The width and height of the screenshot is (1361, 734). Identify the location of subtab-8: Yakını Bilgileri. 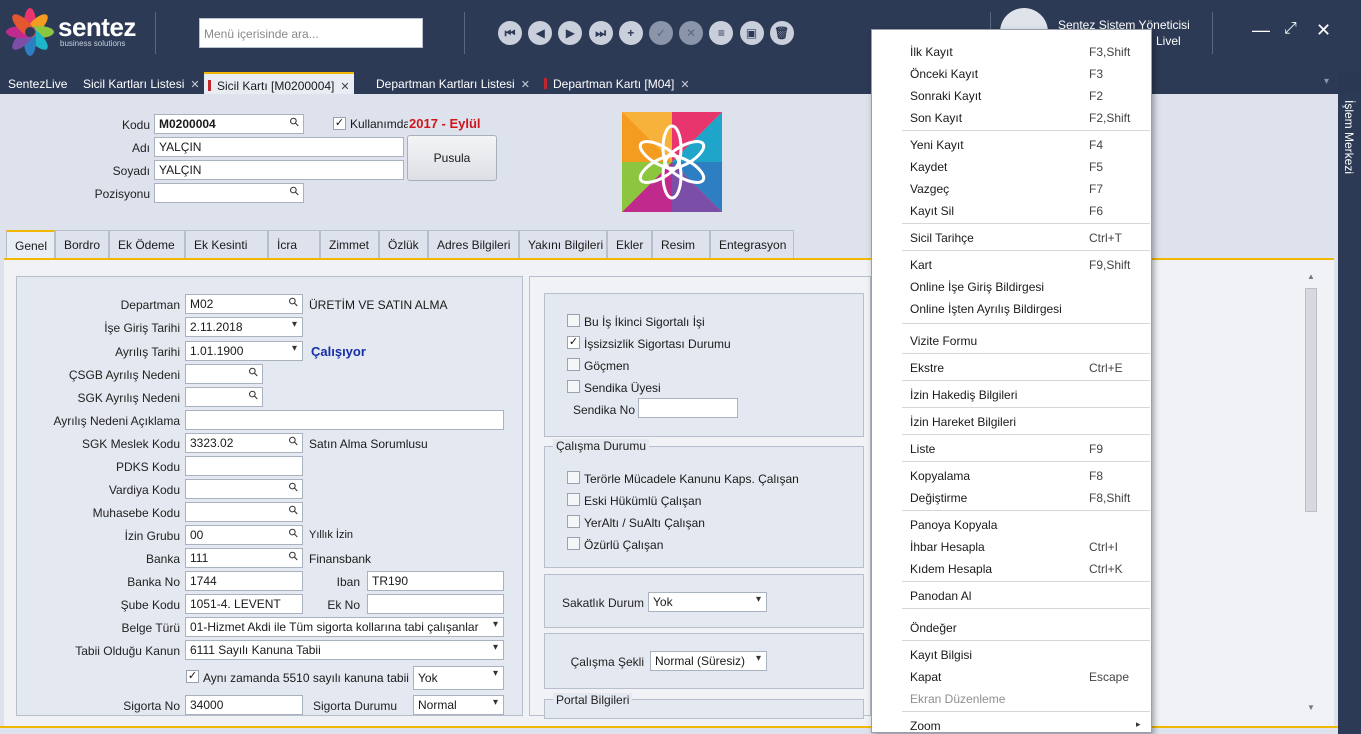
(563, 245).